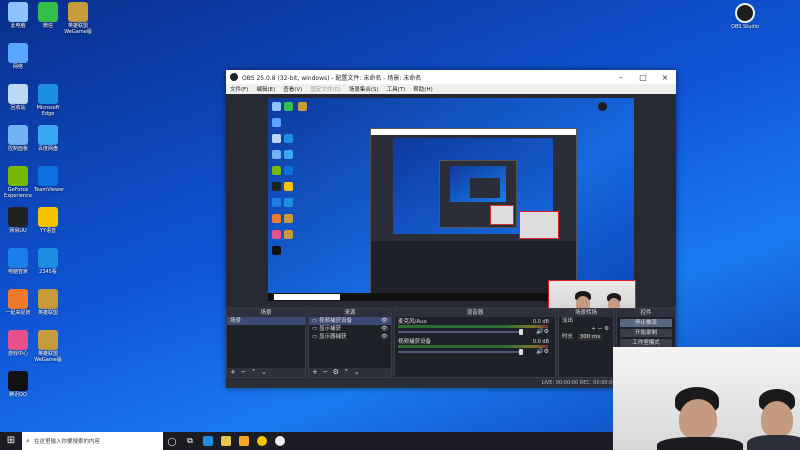 The height and width of the screenshot is (450, 800). Describe the element at coordinates (17, 149) in the screenshot. I see `desktop-icon-label: 控制面板` at that location.